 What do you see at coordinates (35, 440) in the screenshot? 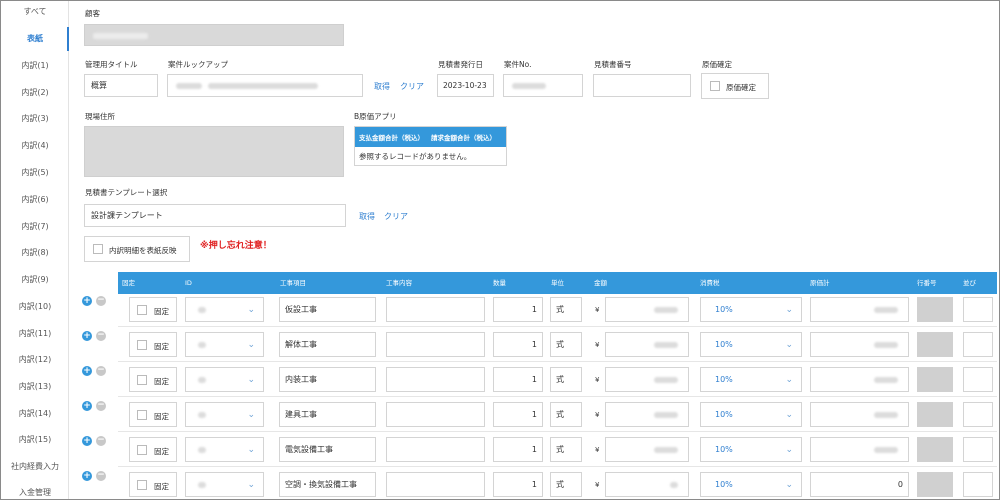
I see `sidebar-item-breakdown-15: 内訳(15)` at bounding box center [35, 440].